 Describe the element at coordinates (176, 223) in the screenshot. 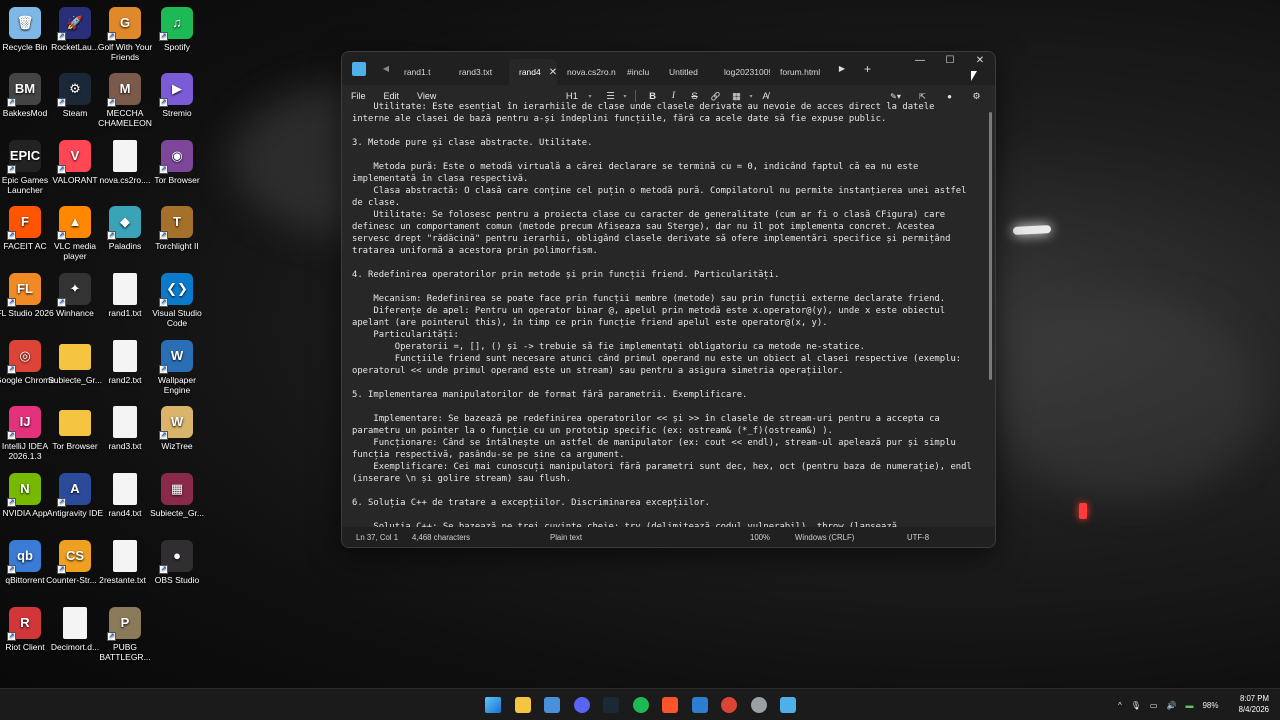

I see `app-icon: T ↗` at that location.